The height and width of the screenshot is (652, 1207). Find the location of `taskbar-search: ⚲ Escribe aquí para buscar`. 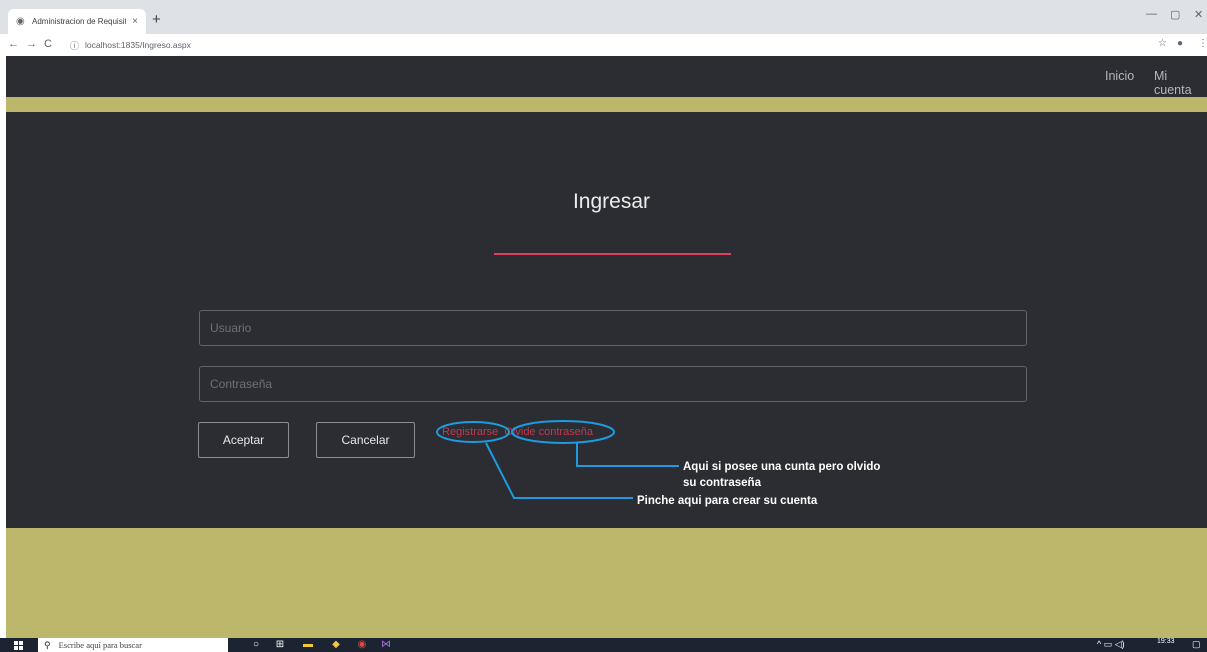

taskbar-search: ⚲ Escribe aquí para buscar is located at coordinates (133, 645).